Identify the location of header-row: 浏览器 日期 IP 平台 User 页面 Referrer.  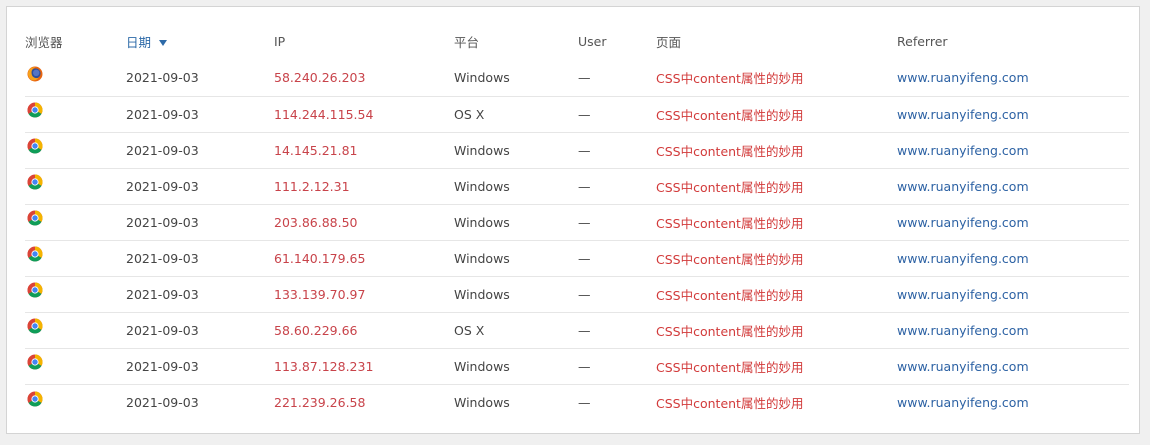
(577, 42).